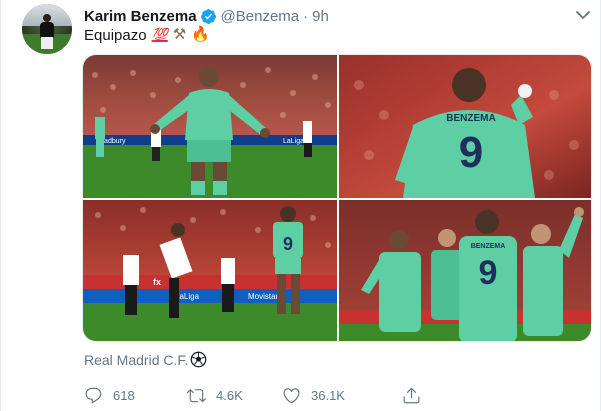 The image size is (601, 411). What do you see at coordinates (263, 296) in the screenshot?
I see `board-text-5: Movistar` at bounding box center [263, 296].